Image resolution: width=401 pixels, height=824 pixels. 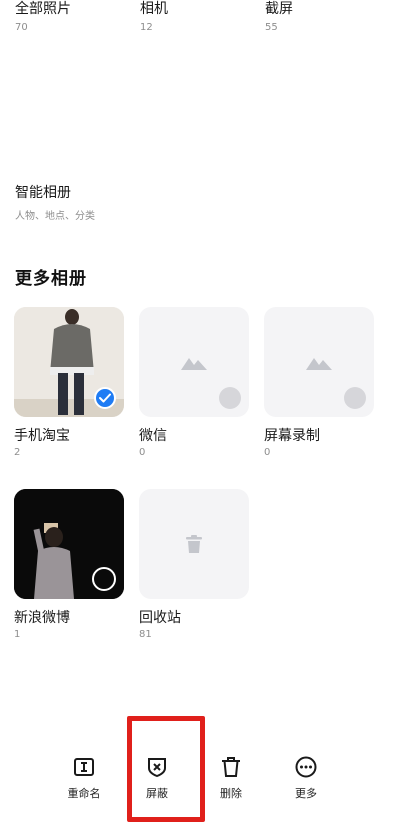 I want to click on album-label: 新浪微博, so click(x=42, y=618).